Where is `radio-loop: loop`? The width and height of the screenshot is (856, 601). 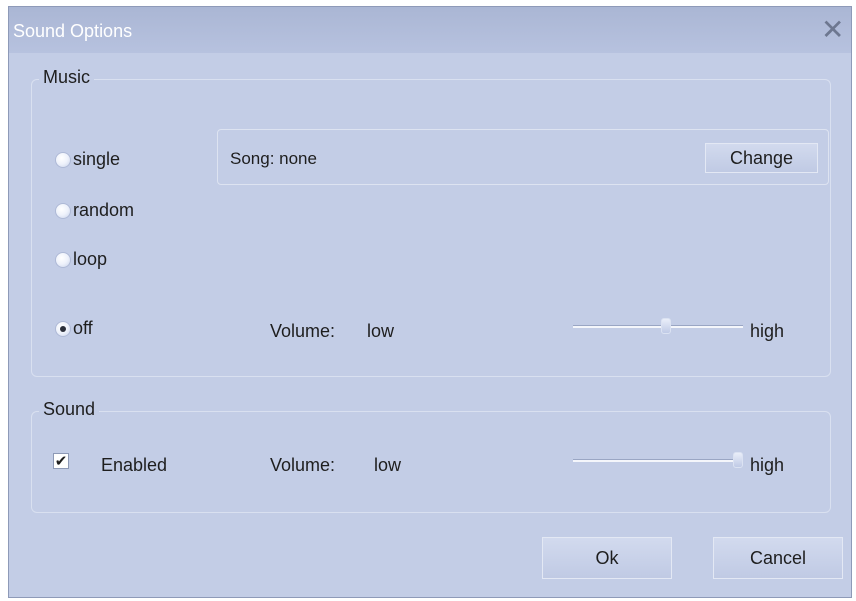
radio-loop: loop is located at coordinates (81, 259).